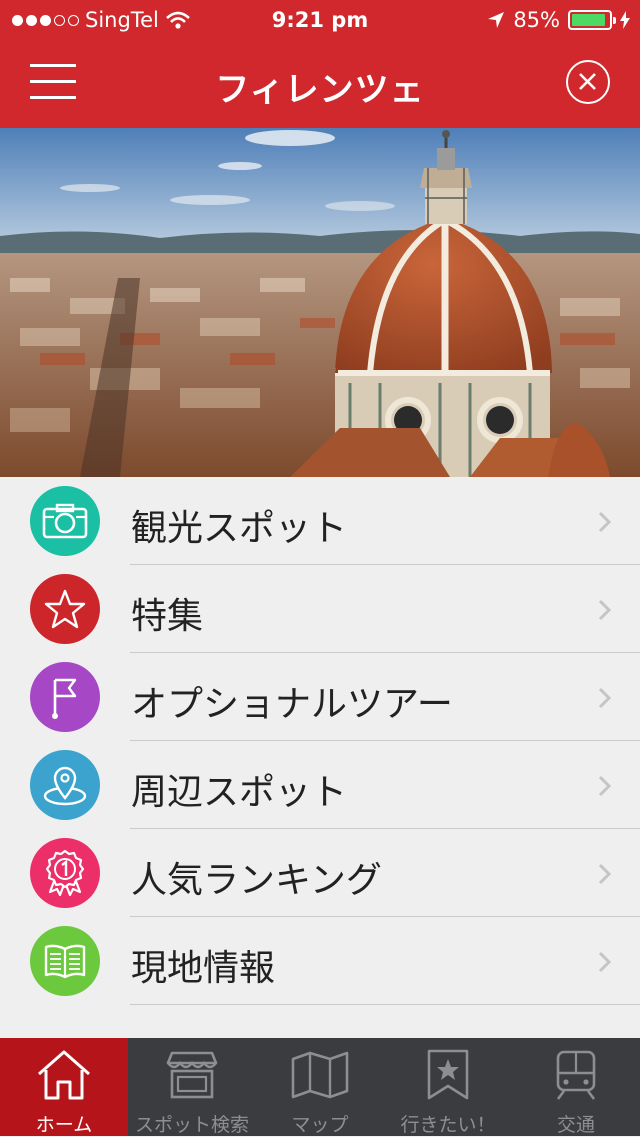  I want to click on menu-item-sightseeing: 観光スポット, so click(320, 521).